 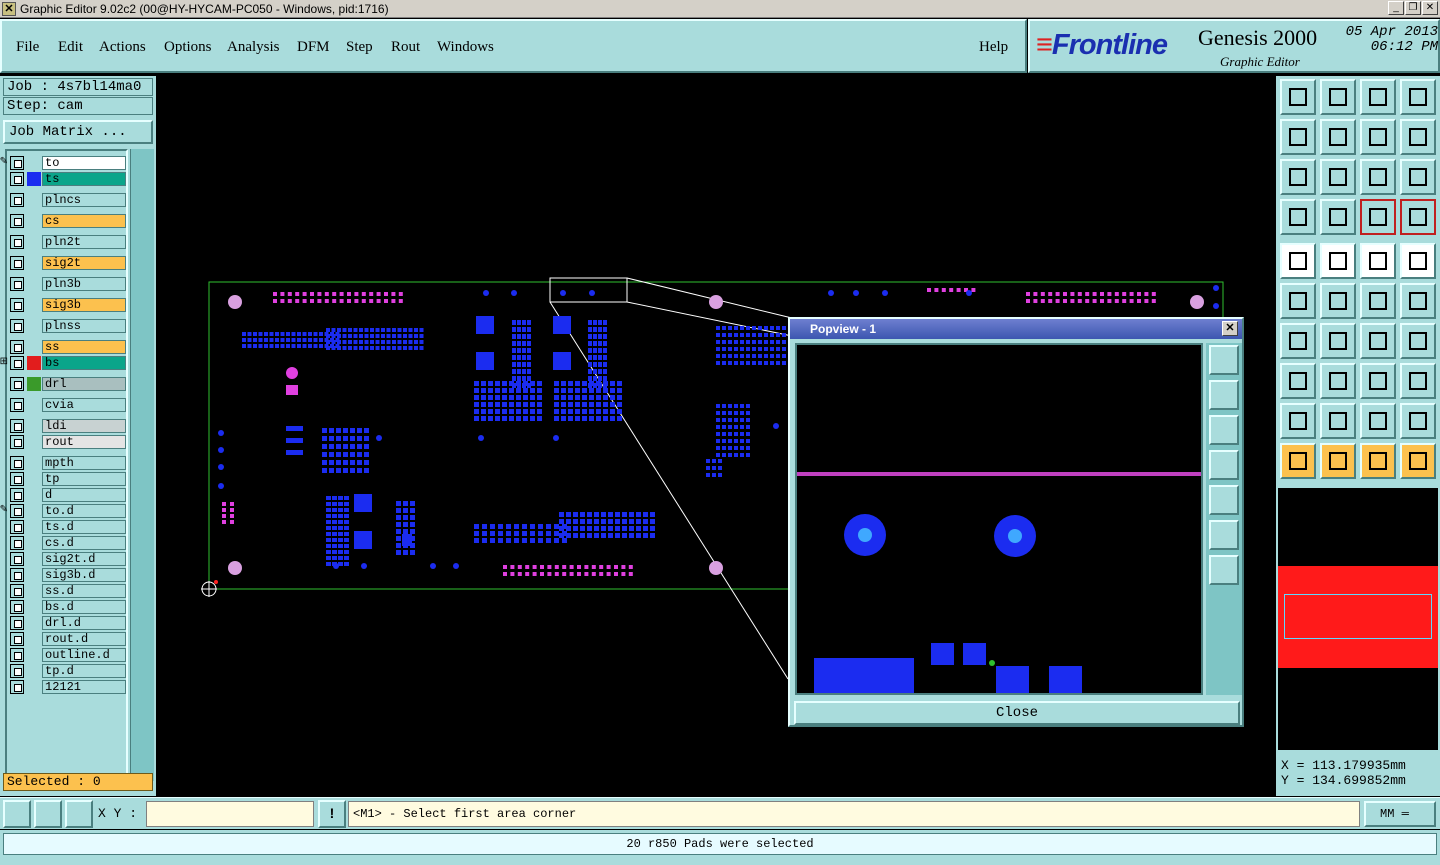 What do you see at coordinates (230, 814) in the screenshot?
I see `xy-input` at bounding box center [230, 814].